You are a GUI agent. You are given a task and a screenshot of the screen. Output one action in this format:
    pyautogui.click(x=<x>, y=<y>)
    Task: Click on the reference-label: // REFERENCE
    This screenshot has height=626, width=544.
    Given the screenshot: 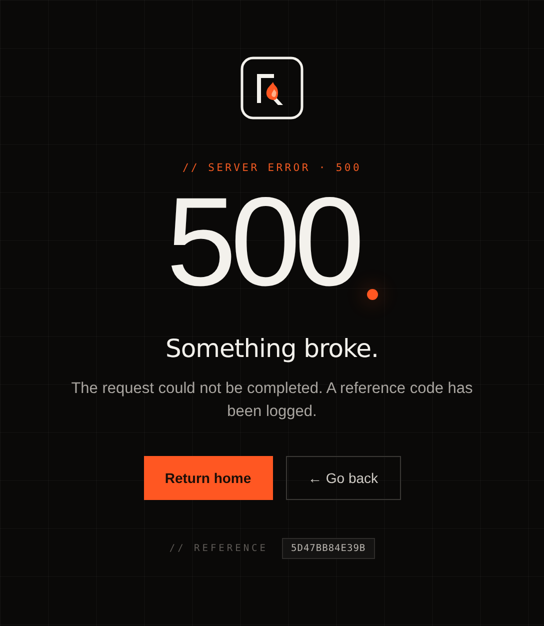 What is the action you would take?
    pyautogui.click(x=218, y=548)
    